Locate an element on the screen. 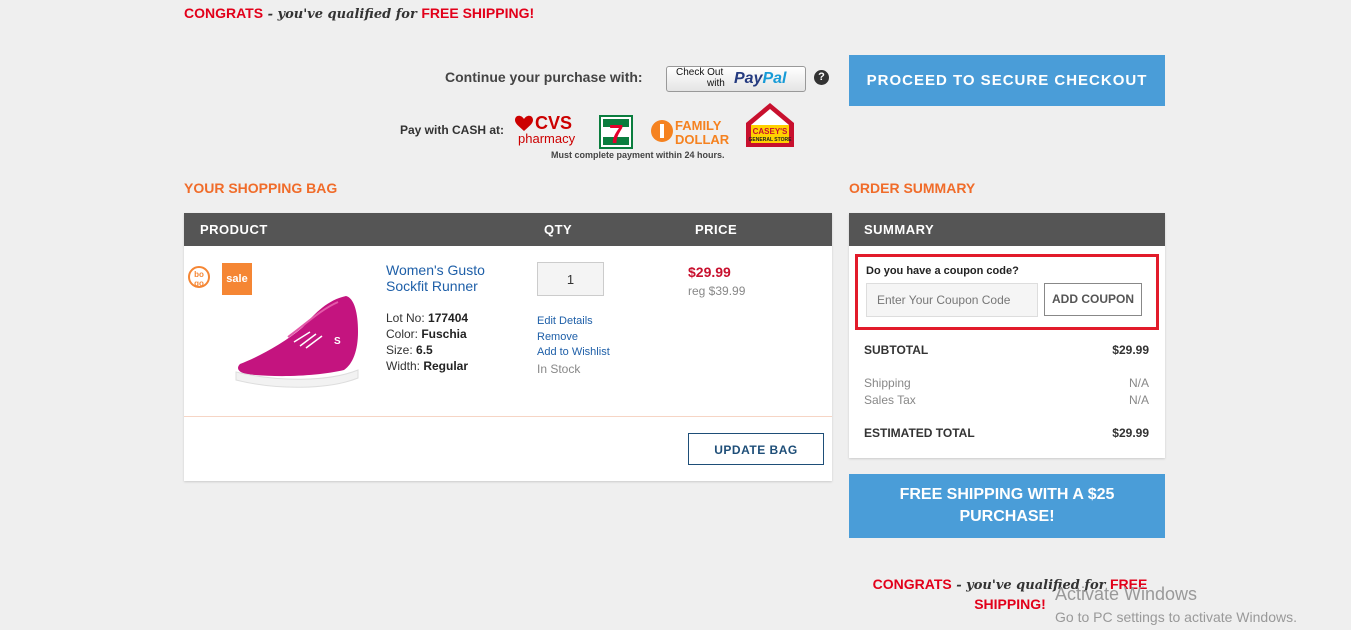  svg-text: FAMILY is located at coordinates (698, 125).